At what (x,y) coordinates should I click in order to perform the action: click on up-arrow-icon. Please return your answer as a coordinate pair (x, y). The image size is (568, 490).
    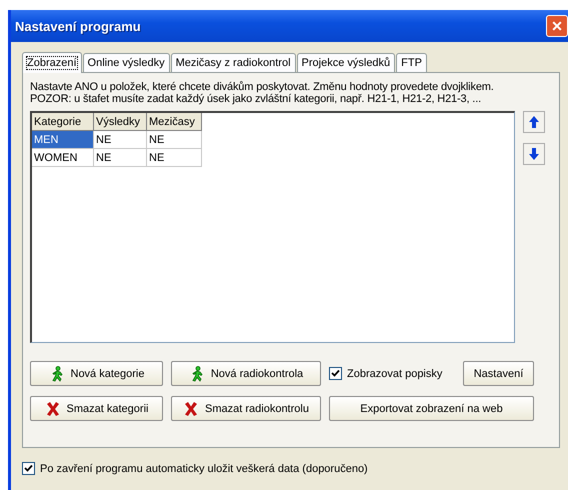
    Looking at the image, I should click on (534, 122).